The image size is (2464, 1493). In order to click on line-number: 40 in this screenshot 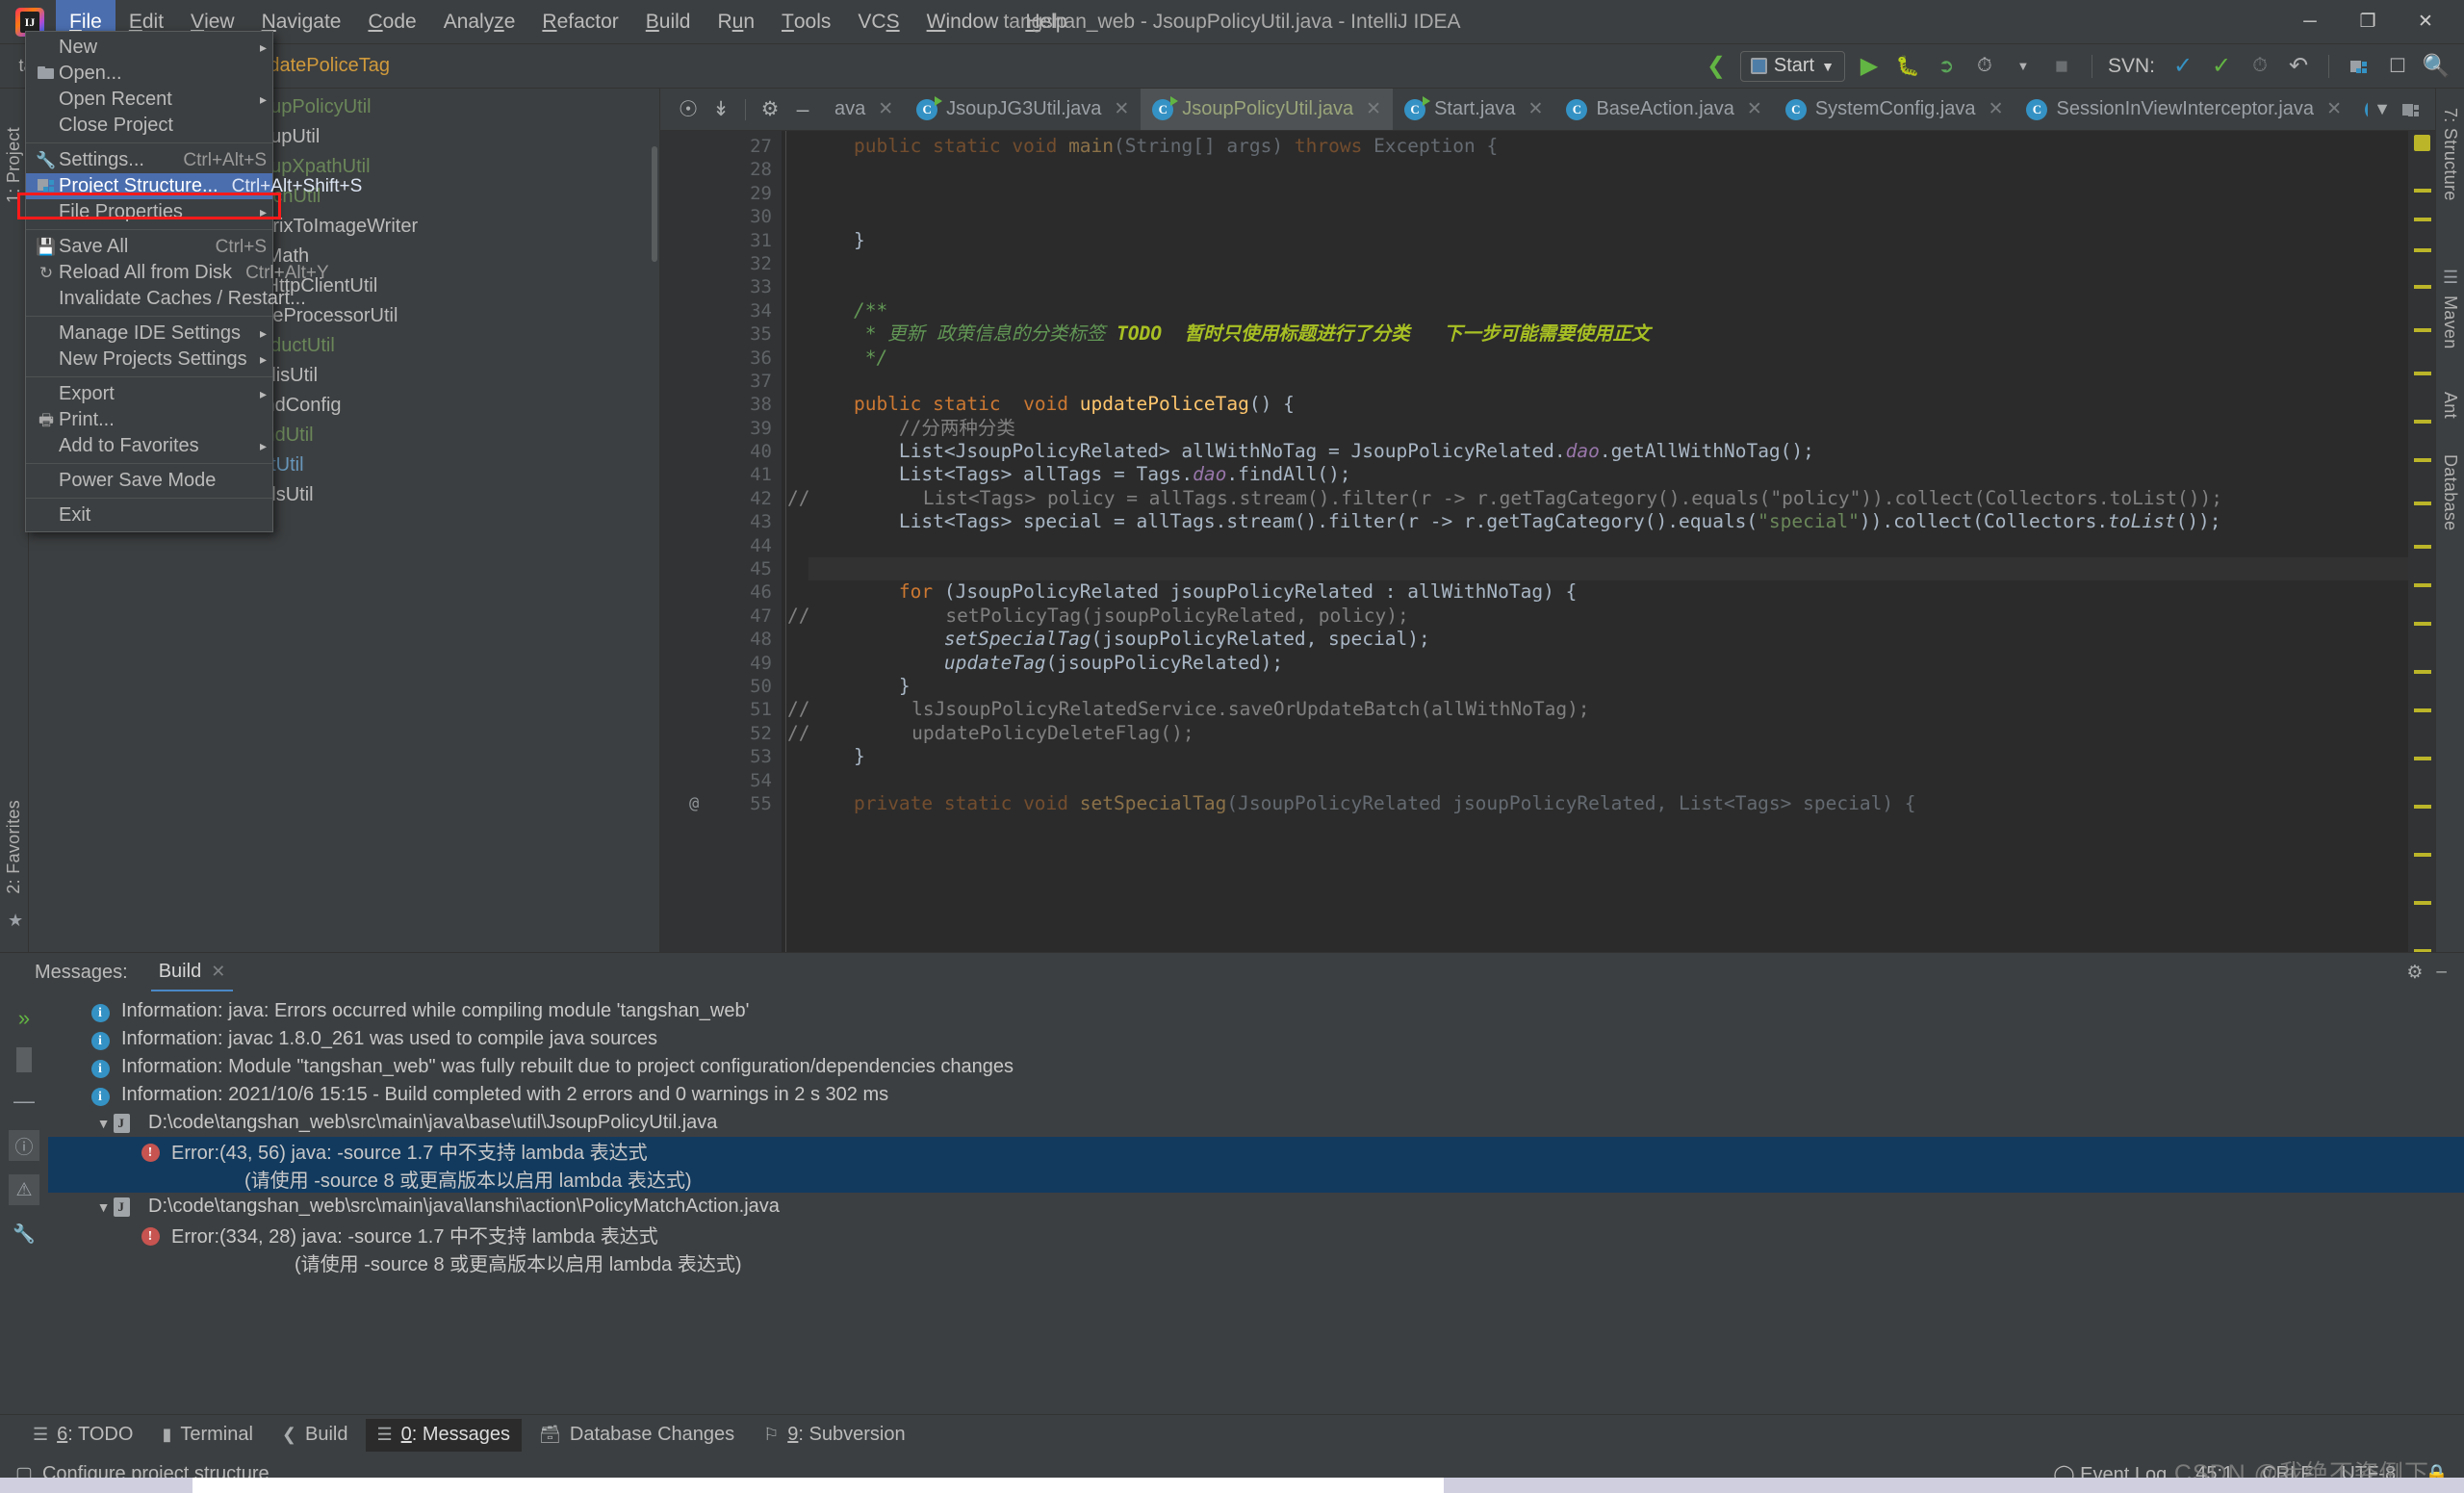, I will do `click(729, 451)`.